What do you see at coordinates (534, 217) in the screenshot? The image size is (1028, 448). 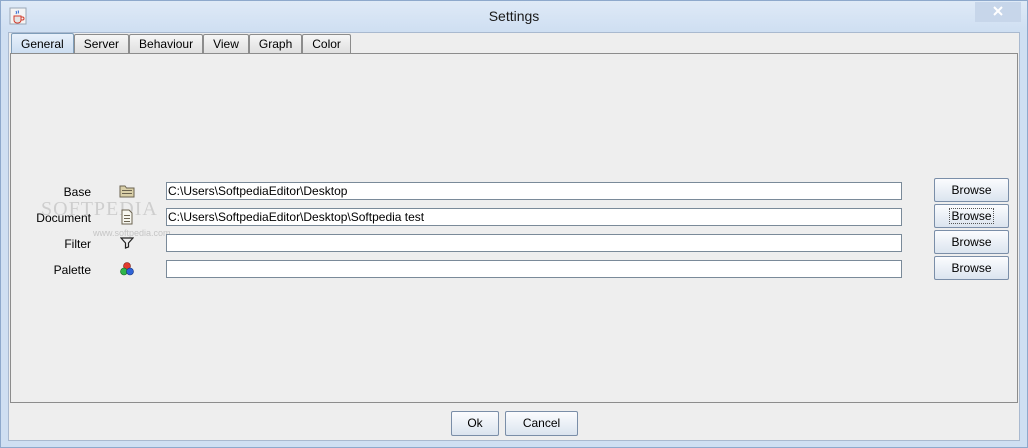 I see `document-path-input` at bounding box center [534, 217].